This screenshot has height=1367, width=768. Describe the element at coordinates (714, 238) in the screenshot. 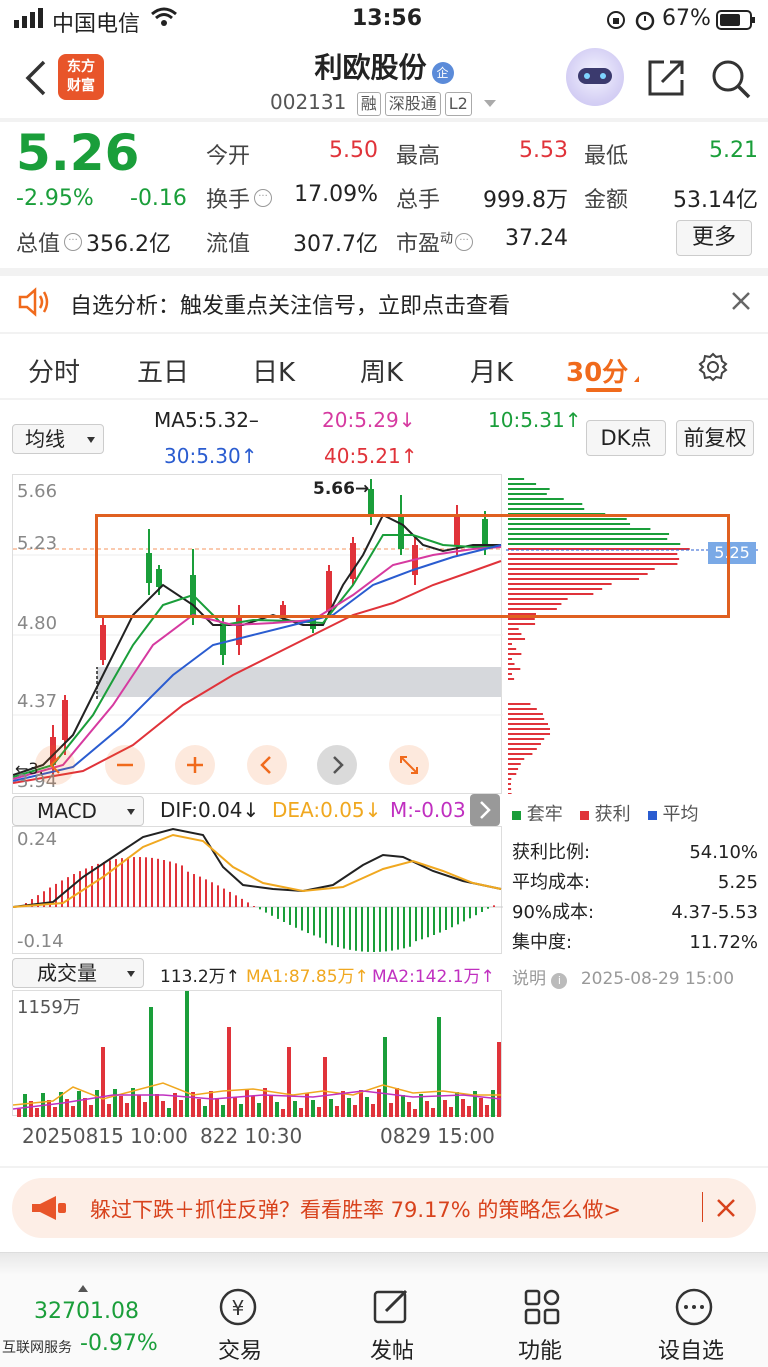

I see `more-button: 更多` at that location.